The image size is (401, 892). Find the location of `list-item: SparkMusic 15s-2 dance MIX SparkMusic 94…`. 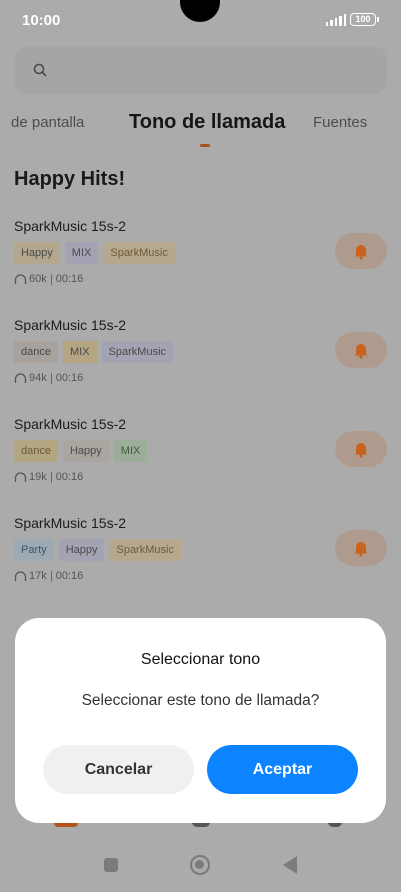

list-item: SparkMusic 15s-2 dance MIX SparkMusic 94… is located at coordinates (201, 362).